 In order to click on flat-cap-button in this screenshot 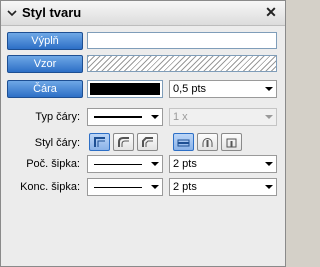, I will do `click(183, 142)`.